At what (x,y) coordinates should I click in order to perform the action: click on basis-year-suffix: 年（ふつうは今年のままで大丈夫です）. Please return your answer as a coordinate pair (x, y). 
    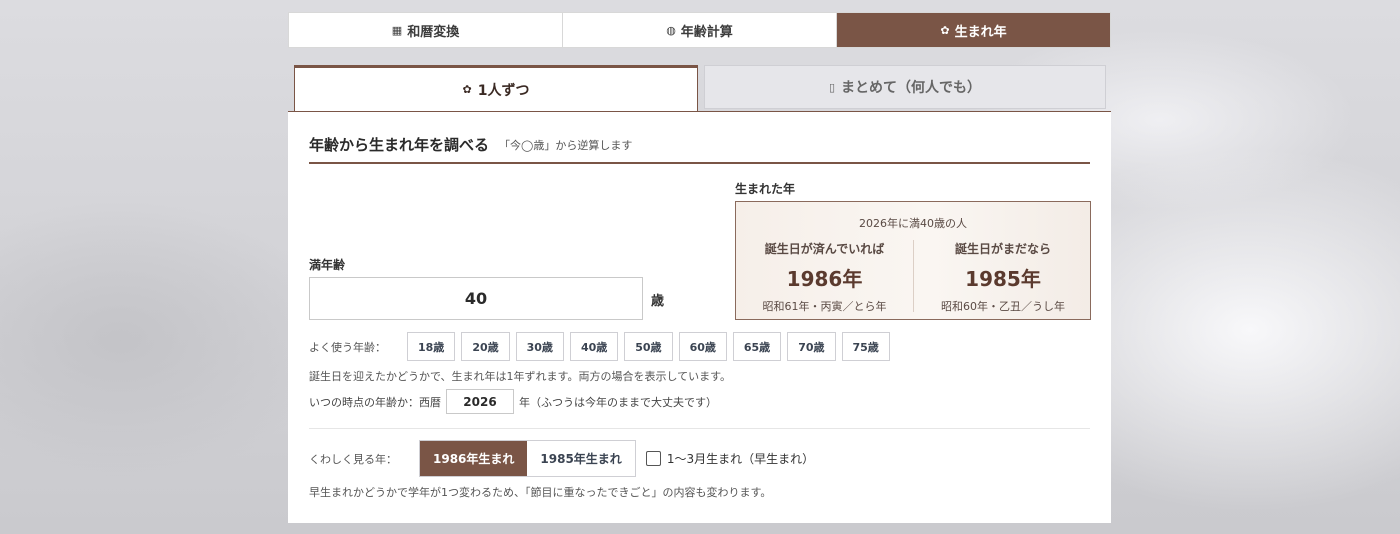
    Looking at the image, I should click on (618, 402).